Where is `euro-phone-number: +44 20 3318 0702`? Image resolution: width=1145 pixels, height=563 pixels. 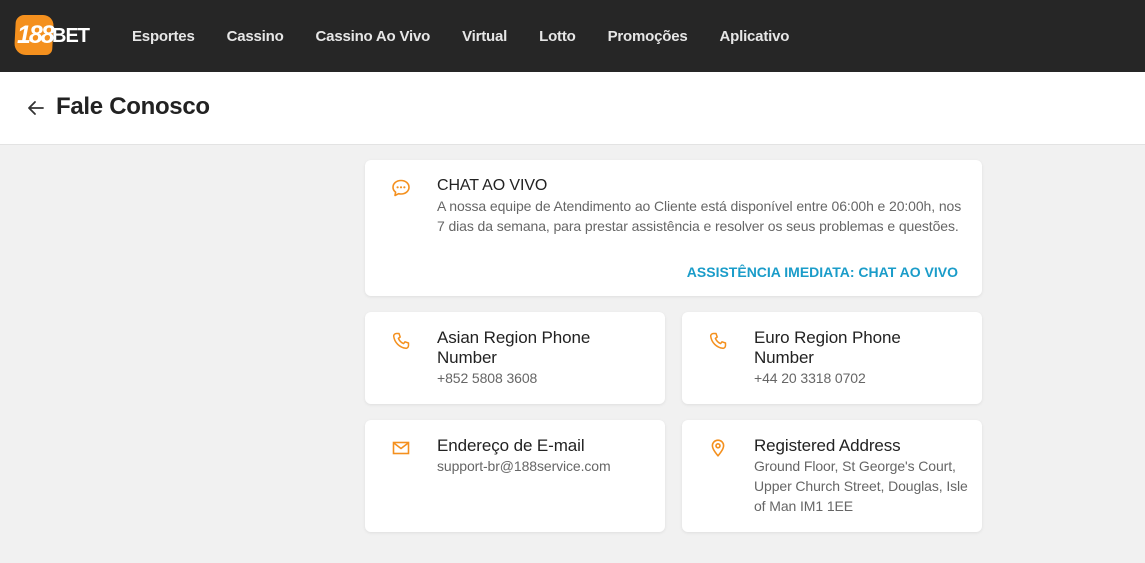
euro-phone-number: +44 20 3318 0702 is located at coordinates (810, 378).